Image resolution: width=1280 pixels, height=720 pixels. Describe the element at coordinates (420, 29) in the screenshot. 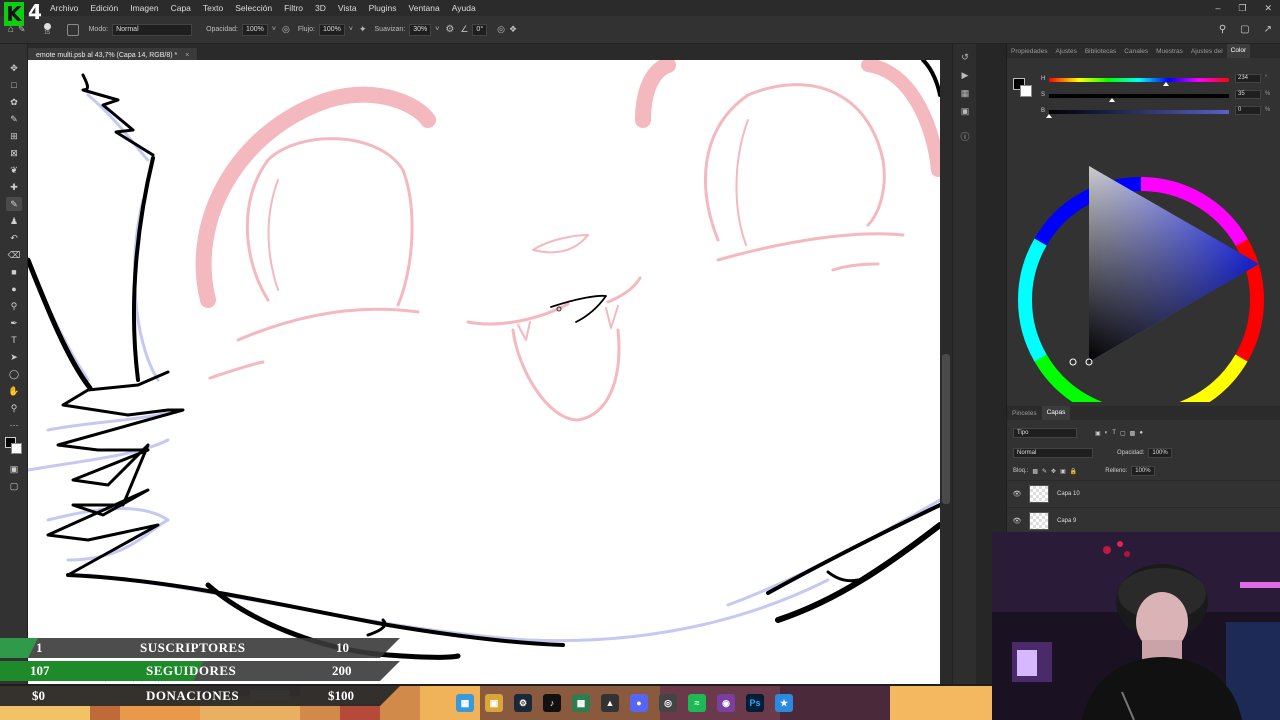

I see `smoothing-field: 30%` at that location.